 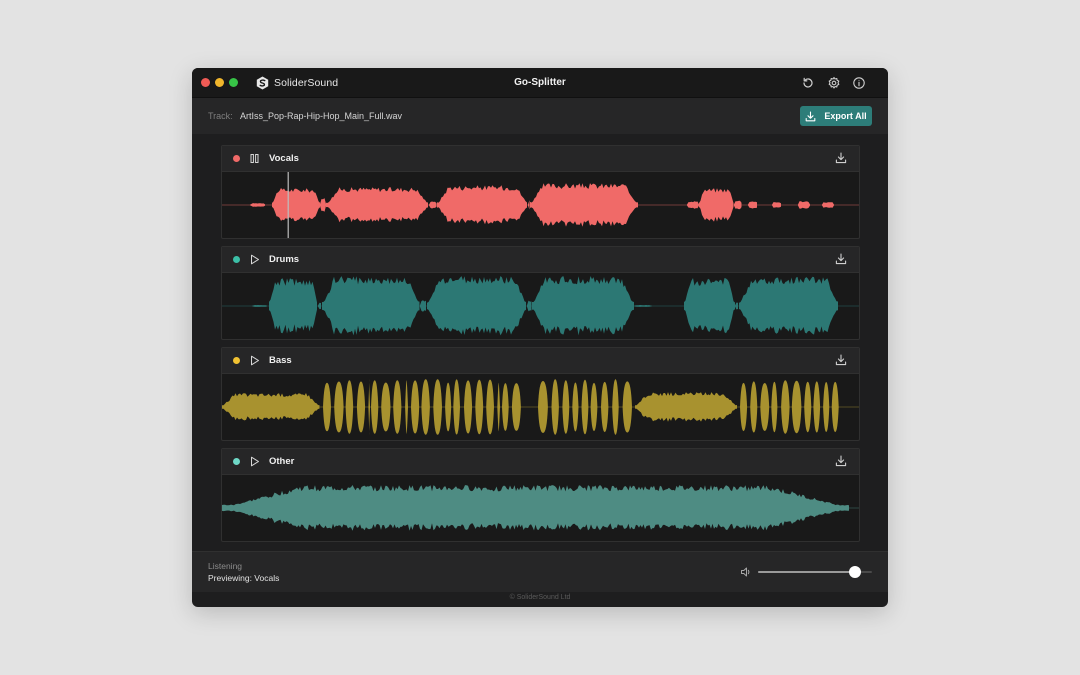 What do you see at coordinates (540, 597) in the screenshot?
I see `copyright: © SoliderSound Ltd` at bounding box center [540, 597].